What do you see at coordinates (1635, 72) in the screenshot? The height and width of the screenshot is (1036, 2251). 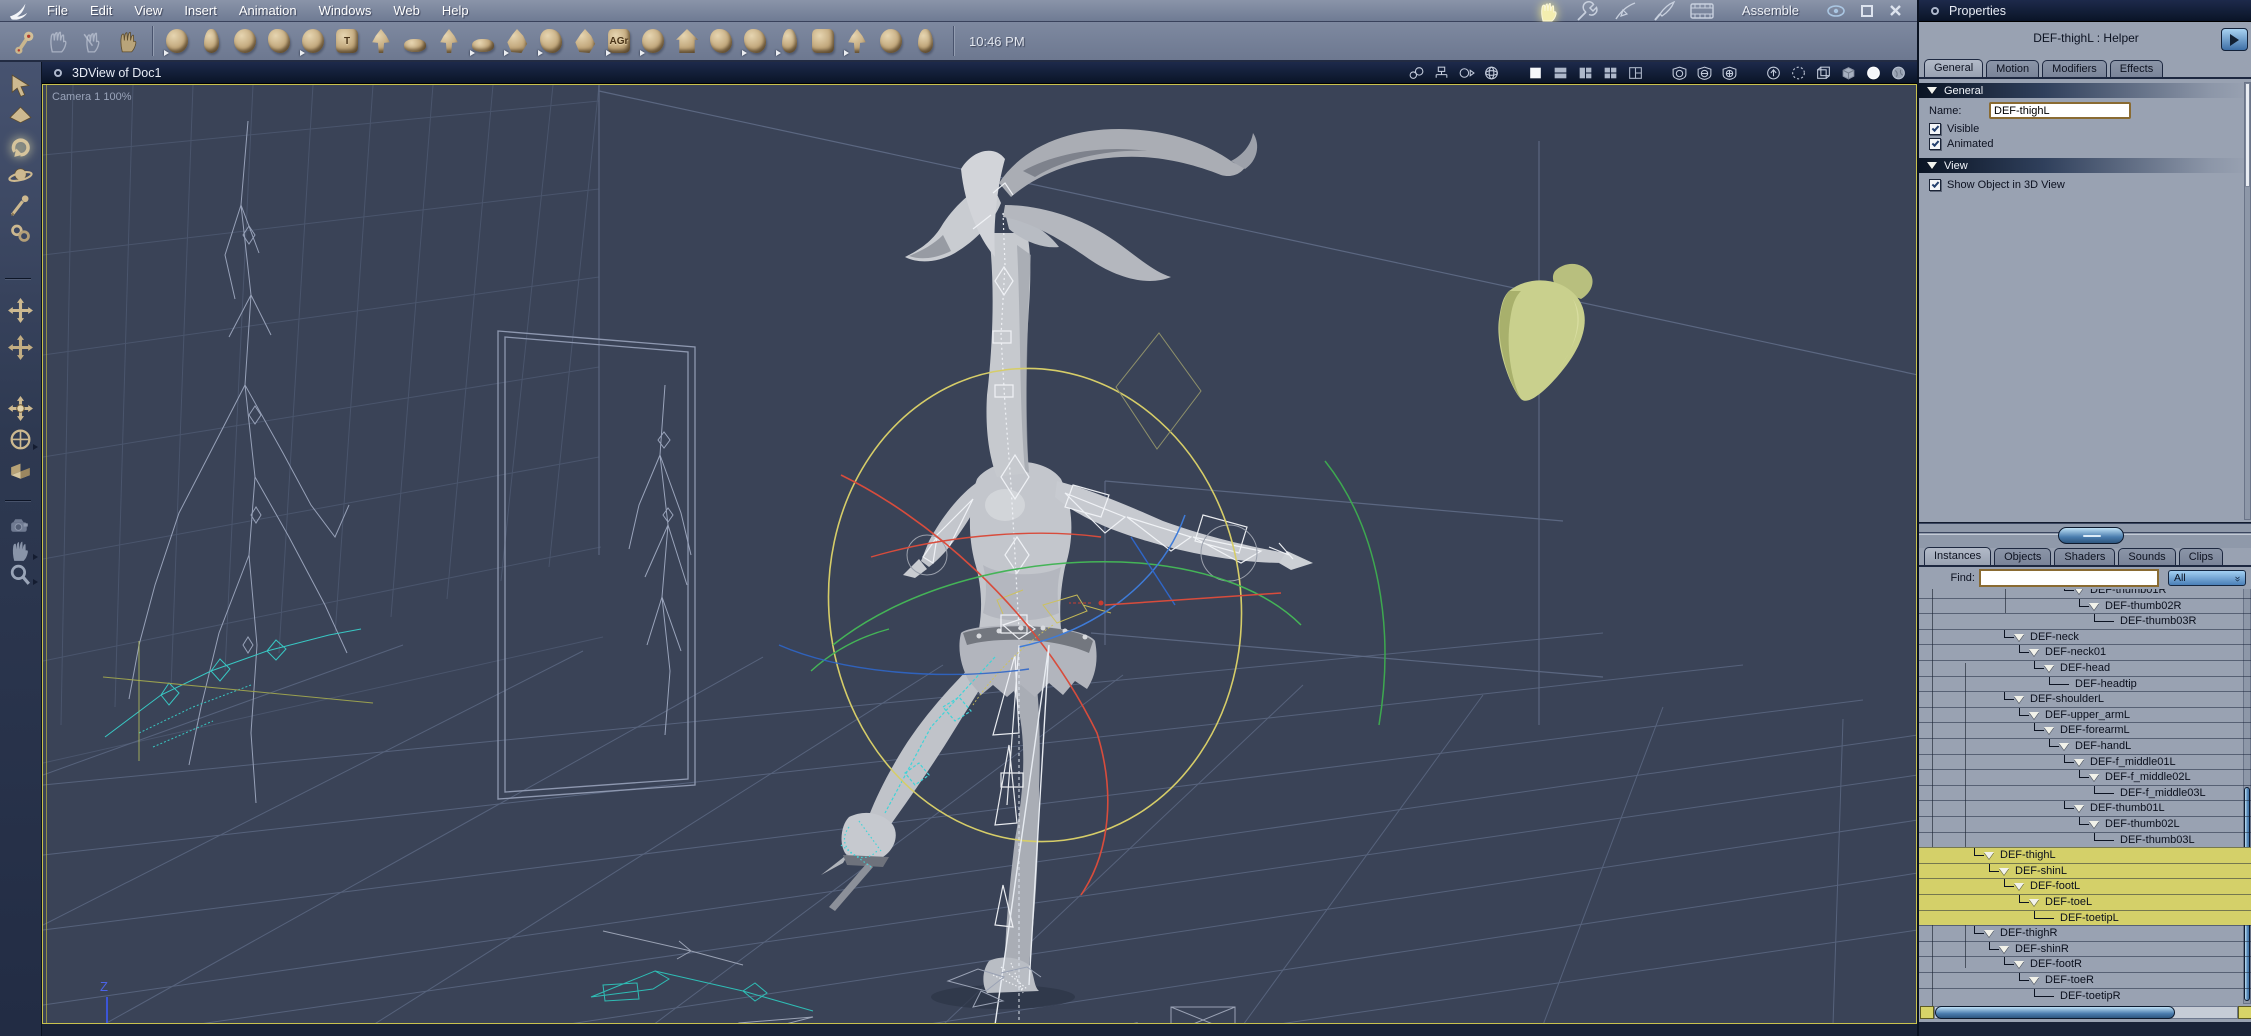 I see `layout-corner-icon` at bounding box center [1635, 72].